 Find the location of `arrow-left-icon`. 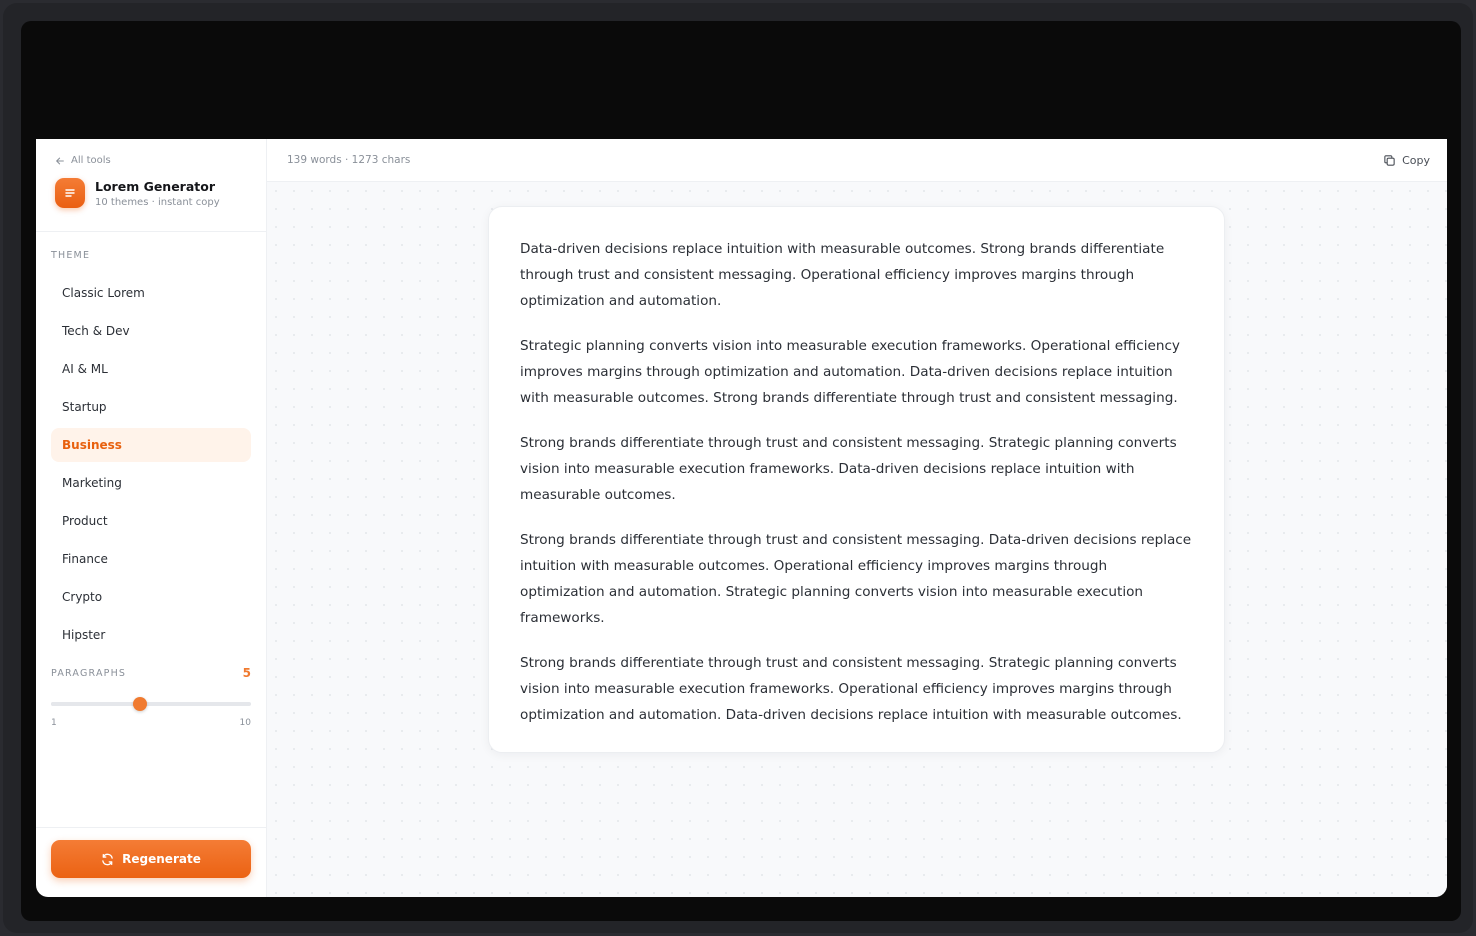

arrow-left-icon is located at coordinates (60, 160).